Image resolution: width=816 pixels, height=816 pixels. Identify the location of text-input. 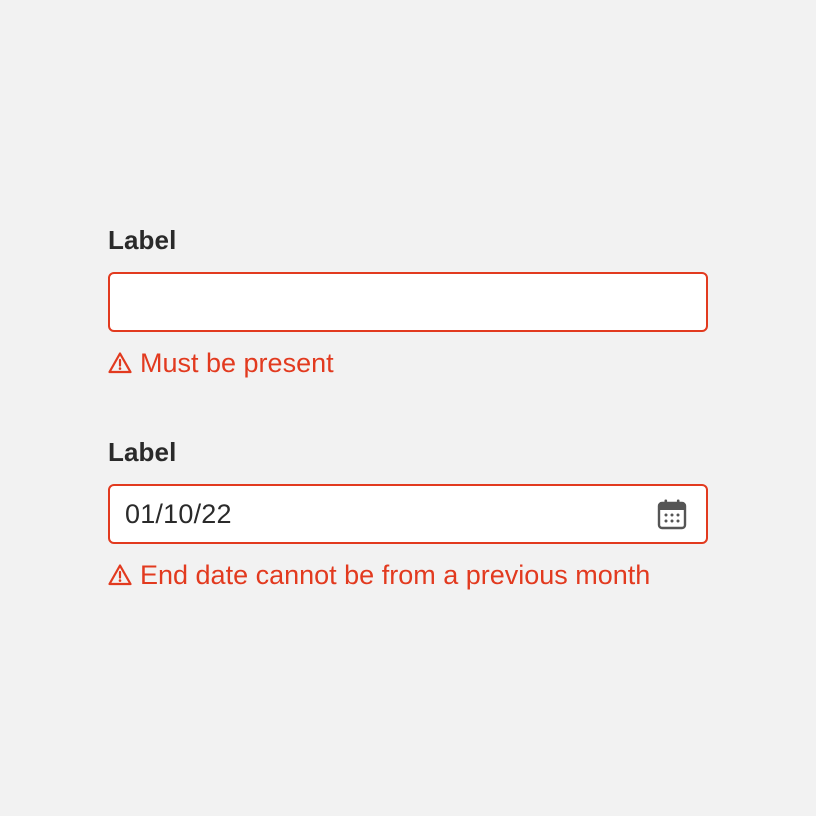
(408, 302).